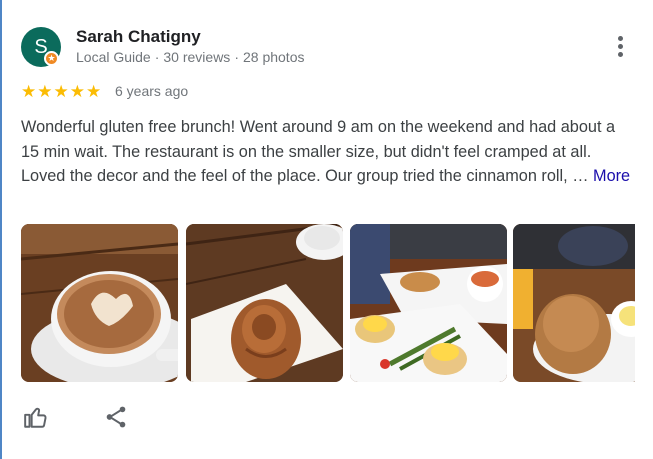 The image size is (653, 459). Describe the element at coordinates (197, 57) in the screenshot. I see `review-count: 30 reviews` at that location.